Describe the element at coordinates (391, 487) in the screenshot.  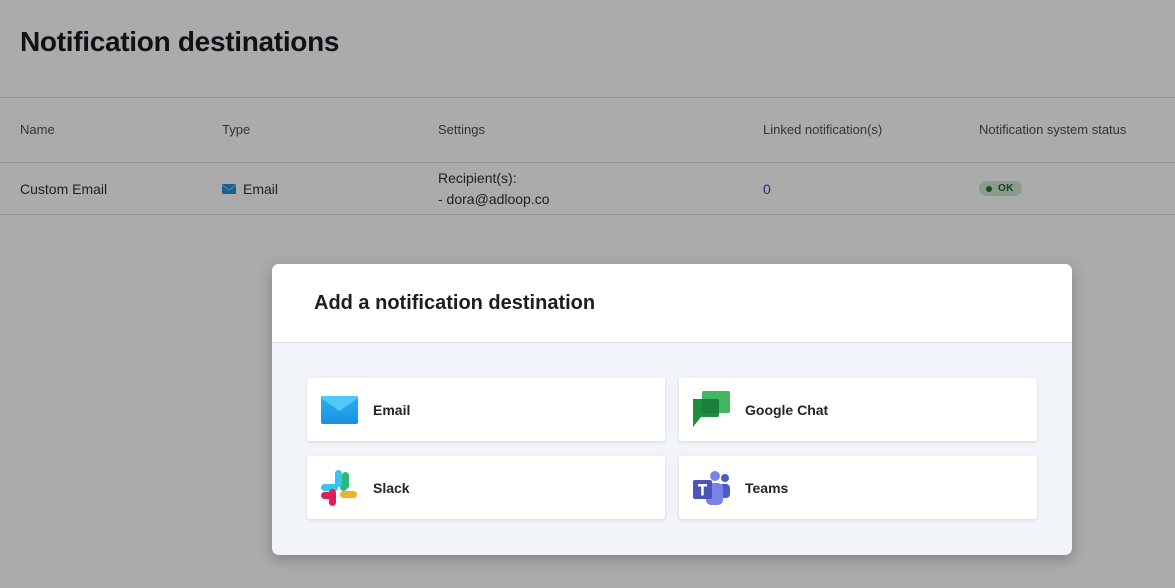
I see `option-slack-label: Slack` at that location.